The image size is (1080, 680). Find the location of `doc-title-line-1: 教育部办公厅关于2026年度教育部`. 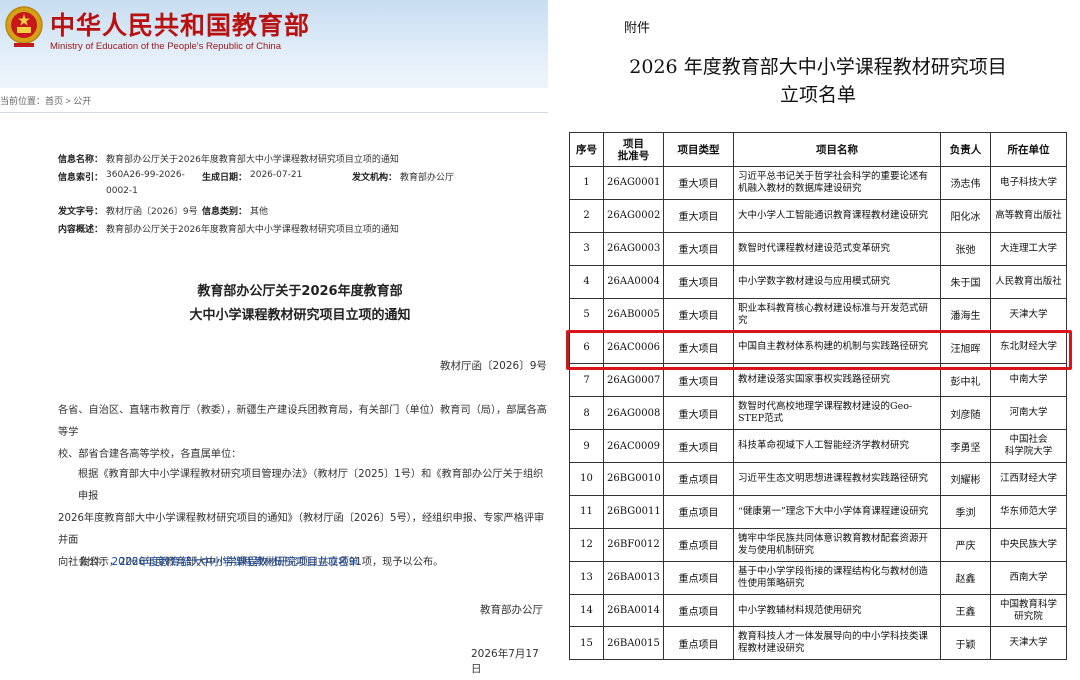

doc-title-line-1: 教育部办公厅关于2026年度教育部 is located at coordinates (300, 291).